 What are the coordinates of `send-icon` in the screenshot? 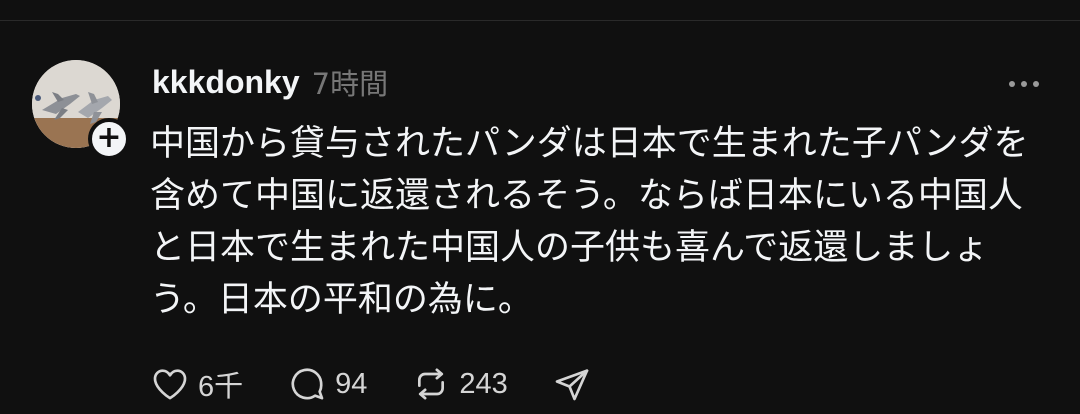 It's located at (572, 385).